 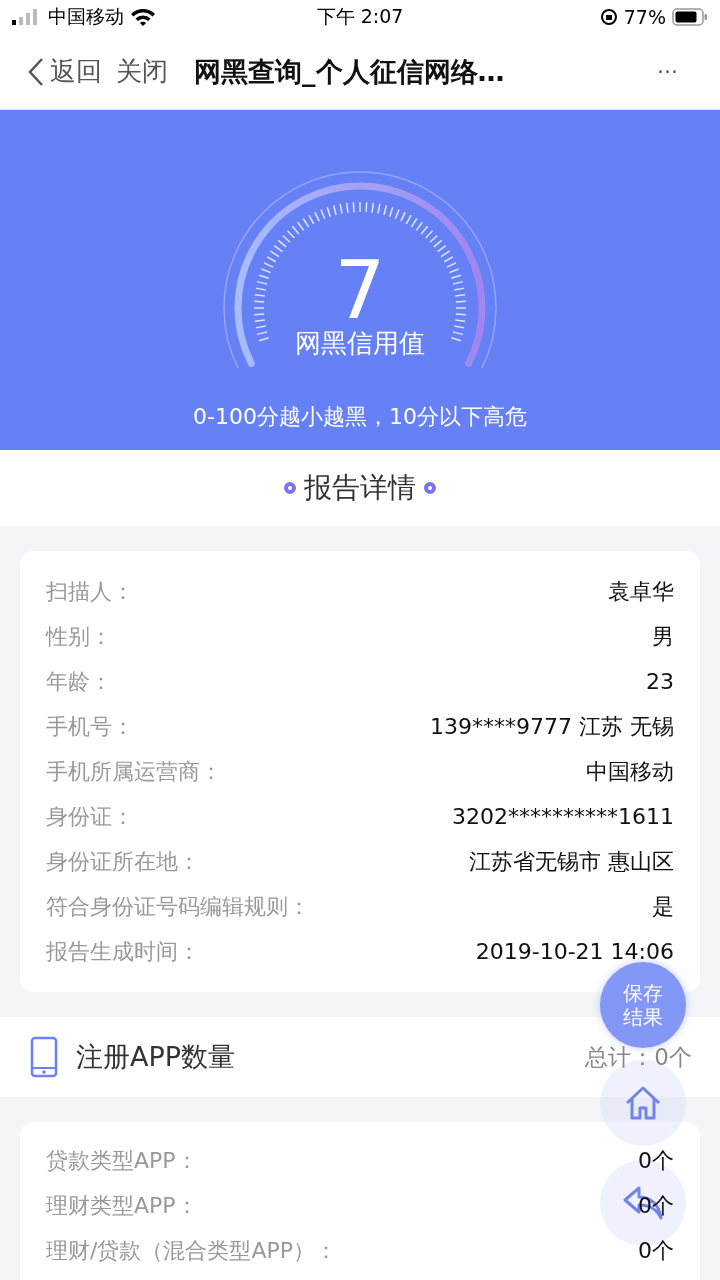 I want to click on field-label: 报告生成时间：, so click(x=123, y=951).